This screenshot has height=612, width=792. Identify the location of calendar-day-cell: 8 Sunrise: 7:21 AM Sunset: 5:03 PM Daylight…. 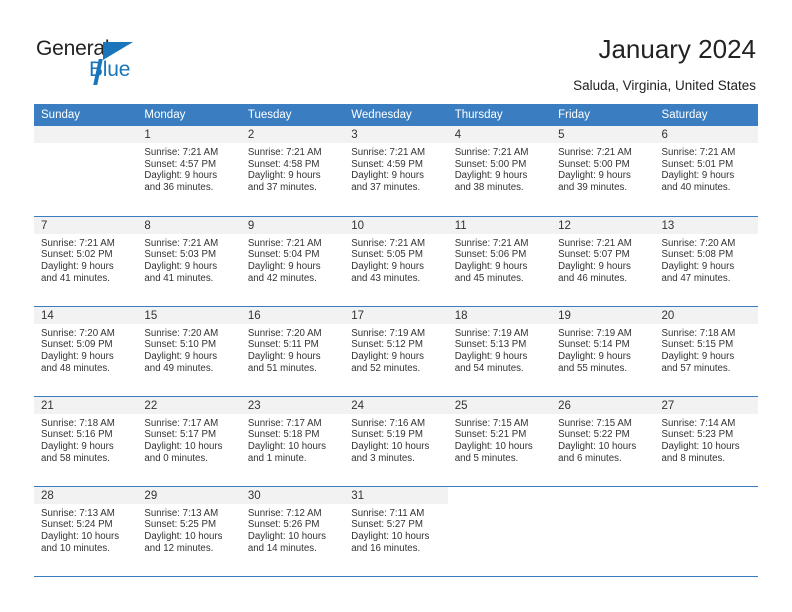
(189, 260).